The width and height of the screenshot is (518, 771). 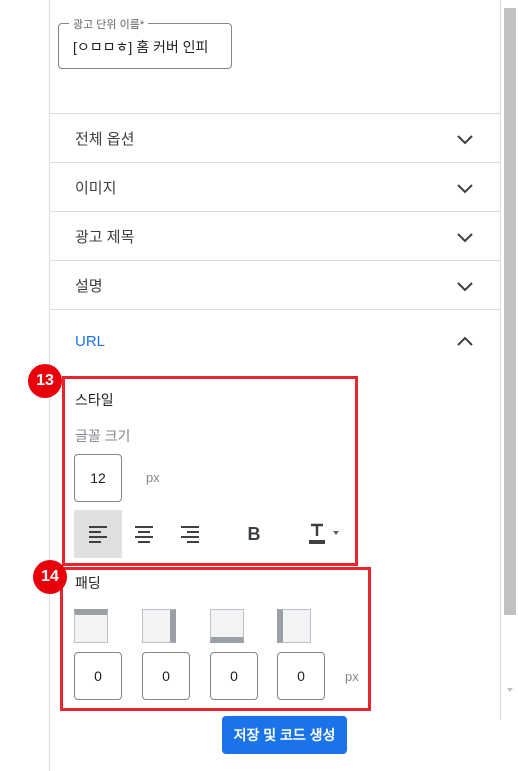 I want to click on accordion-image-label: 이미지, so click(x=96, y=188).